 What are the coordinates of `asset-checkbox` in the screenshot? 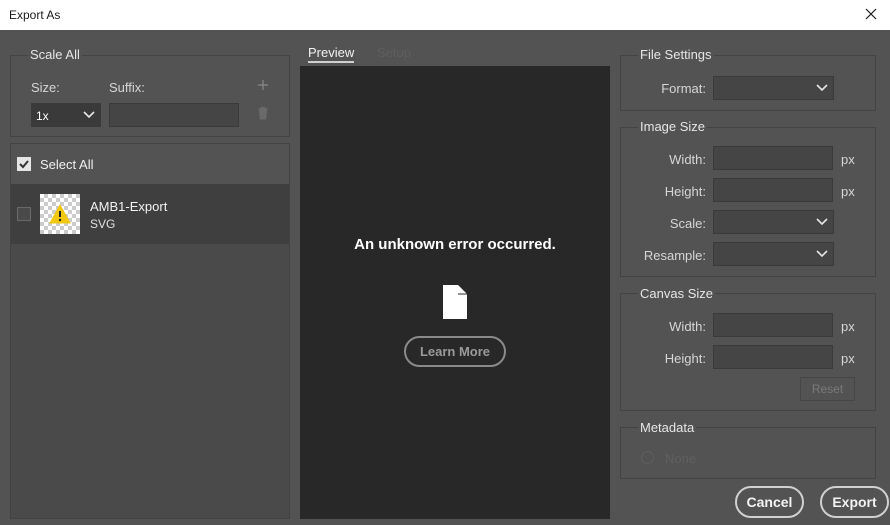 It's located at (24, 214).